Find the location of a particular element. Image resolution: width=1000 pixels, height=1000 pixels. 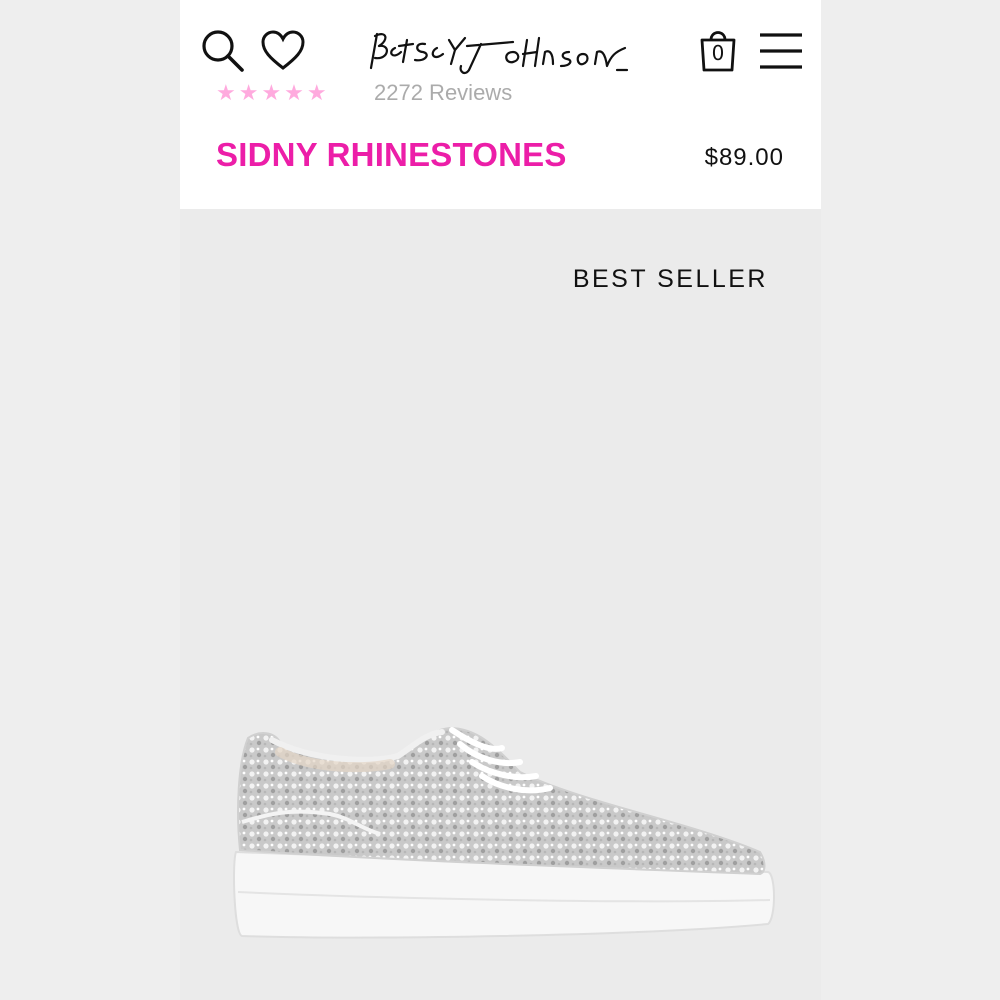

product-title: SIDNY RHINESTONES is located at coordinates (391, 154).